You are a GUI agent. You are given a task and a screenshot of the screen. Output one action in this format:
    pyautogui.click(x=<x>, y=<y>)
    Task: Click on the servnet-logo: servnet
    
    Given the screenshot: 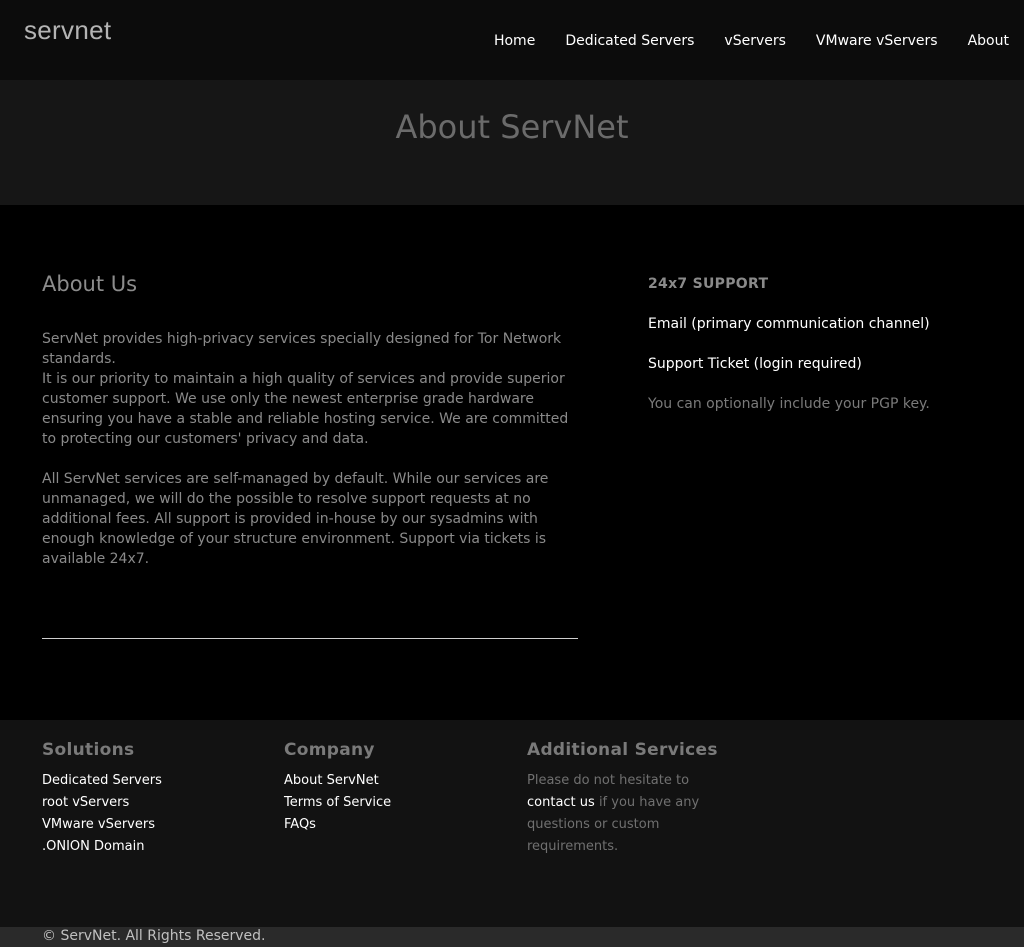 What is the action you would take?
    pyautogui.click(x=67, y=30)
    